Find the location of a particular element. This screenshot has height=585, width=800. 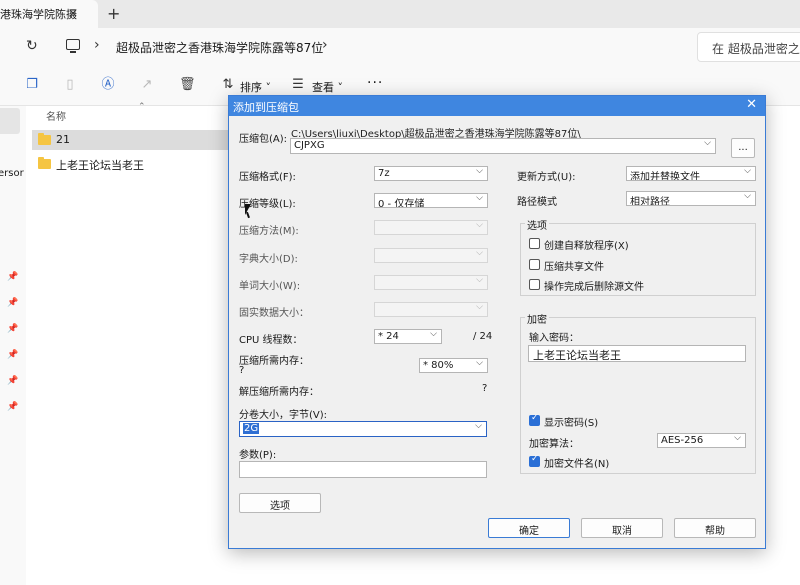

mouse-cursor-icon is located at coordinates (248, 209).